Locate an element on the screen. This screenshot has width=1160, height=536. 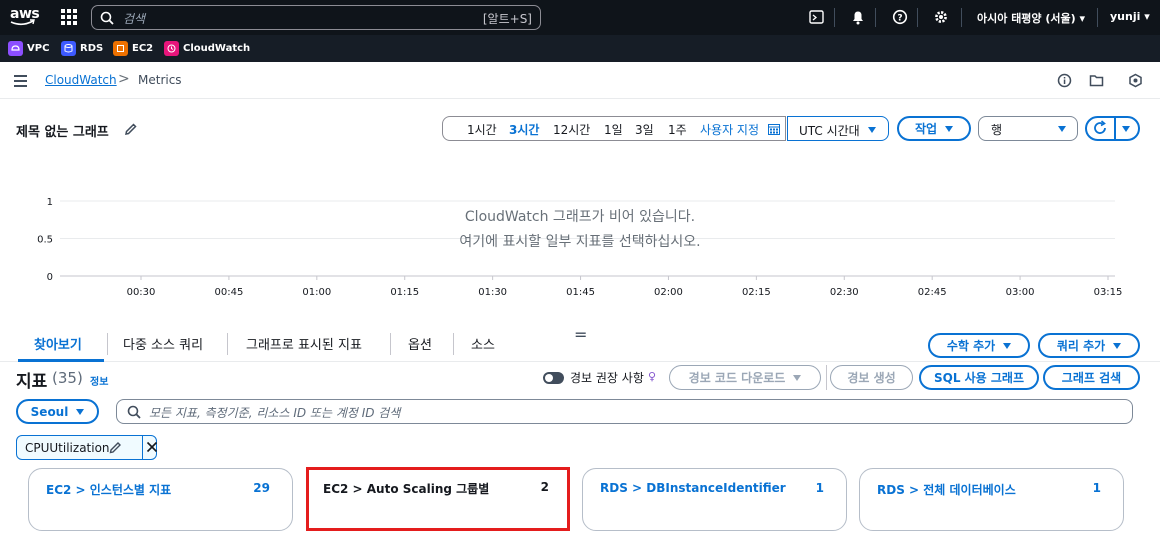
services-grid-icon is located at coordinates (69, 17).